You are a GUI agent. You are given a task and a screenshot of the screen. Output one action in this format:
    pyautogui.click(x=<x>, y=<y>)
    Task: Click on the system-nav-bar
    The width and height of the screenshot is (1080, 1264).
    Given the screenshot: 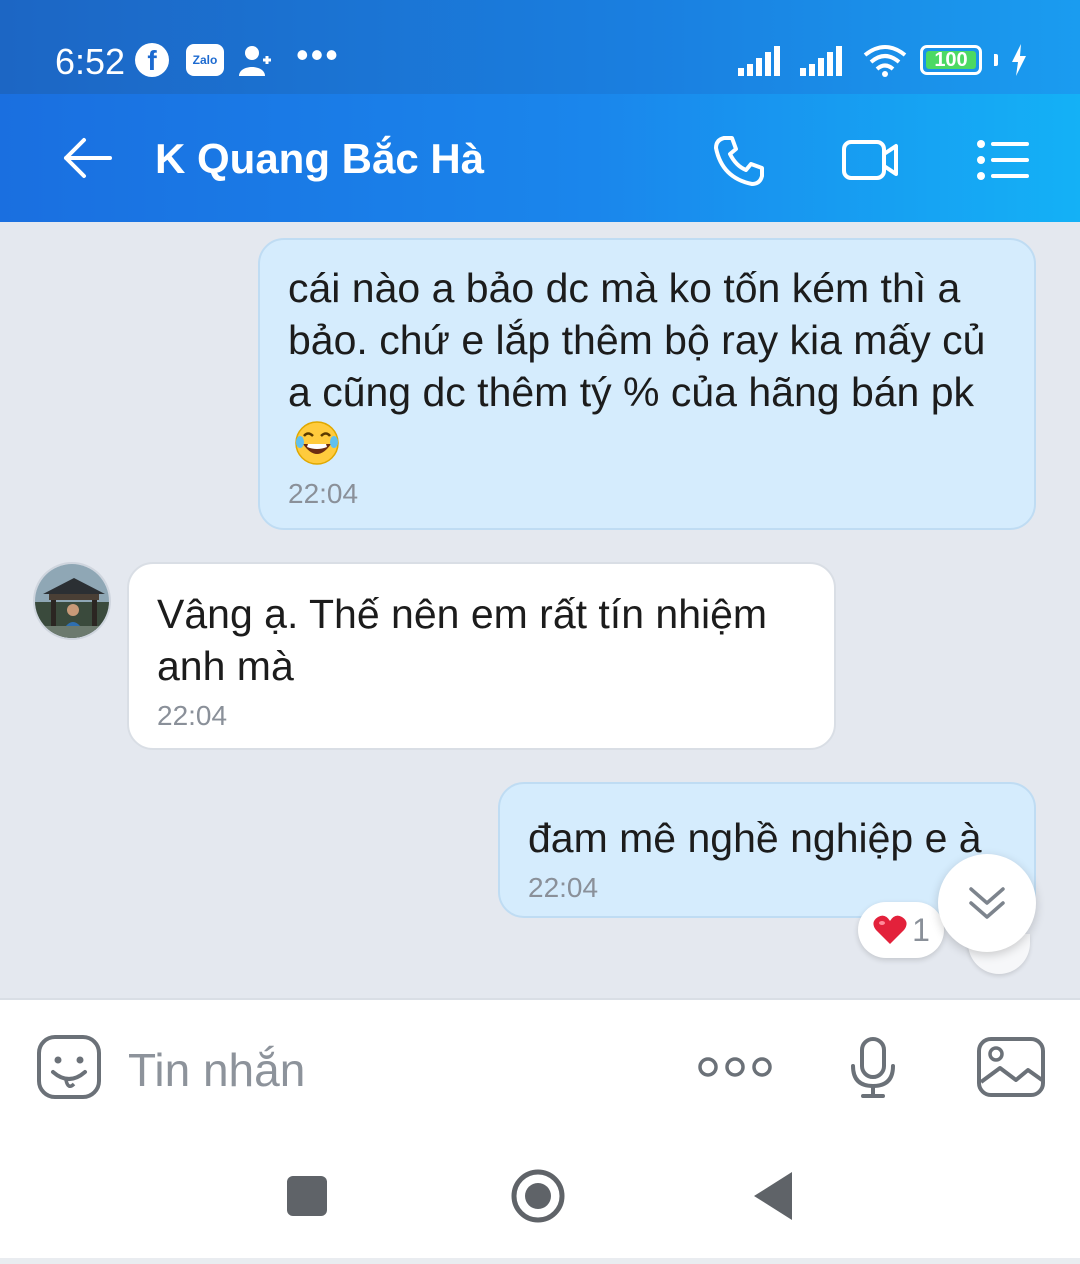 What is the action you would take?
    pyautogui.click(x=540, y=1200)
    